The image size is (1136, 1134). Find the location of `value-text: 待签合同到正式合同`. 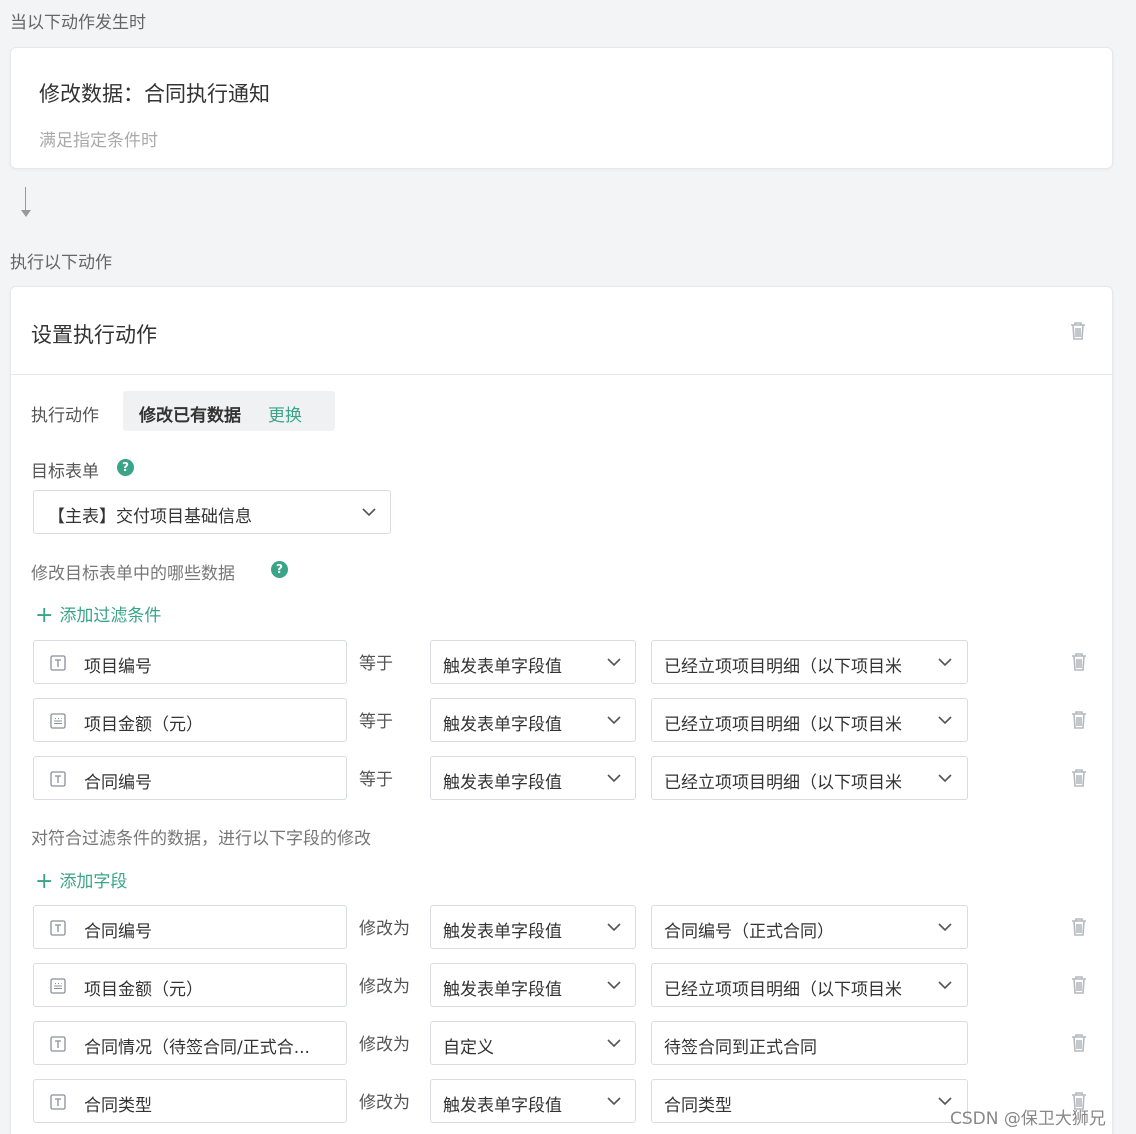

value-text: 待签合同到正式合同 is located at coordinates (740, 1048).